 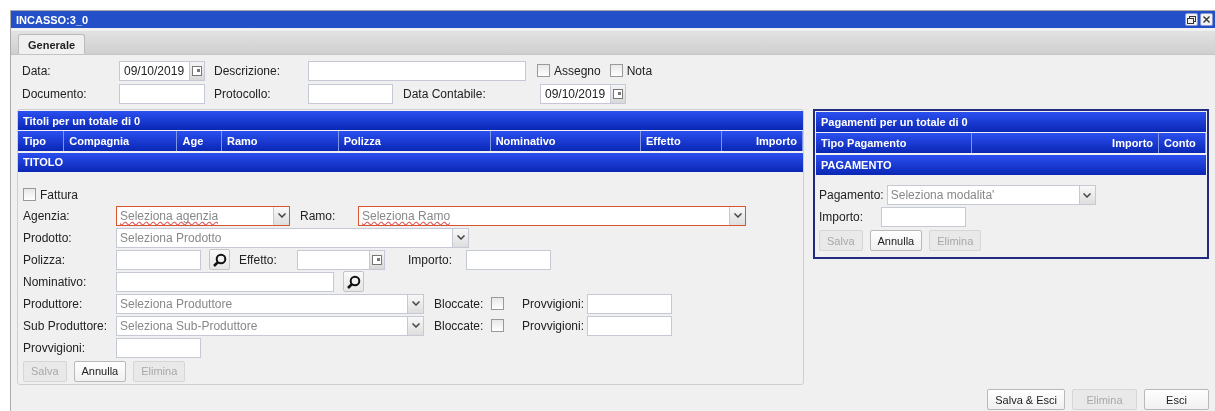 What do you see at coordinates (258, 260) in the screenshot?
I see `field-label: Effetto:` at bounding box center [258, 260].